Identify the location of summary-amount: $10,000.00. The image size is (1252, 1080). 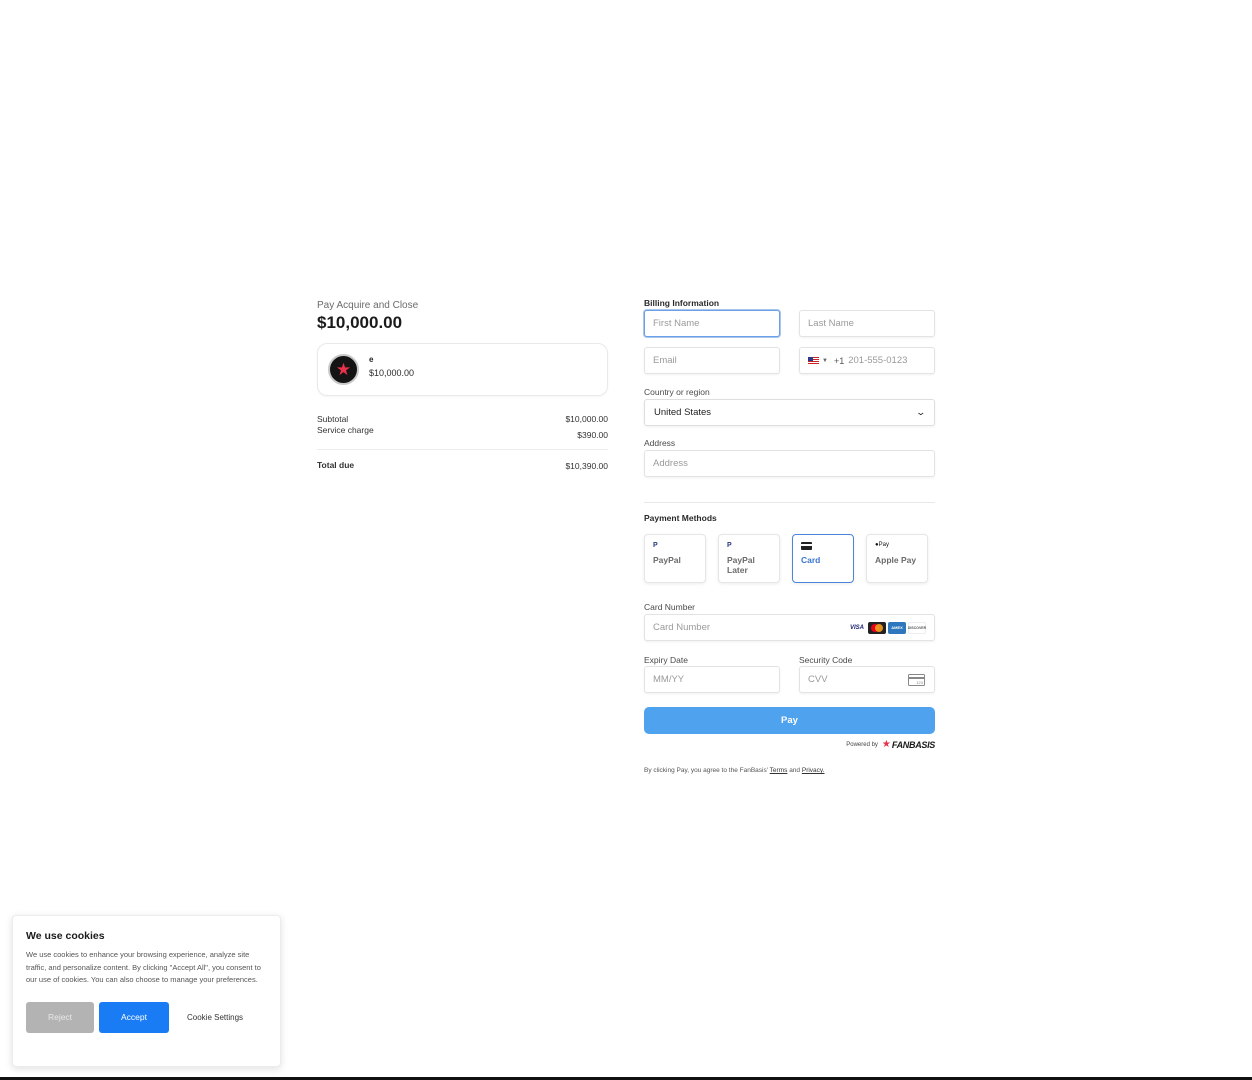
(360, 322).